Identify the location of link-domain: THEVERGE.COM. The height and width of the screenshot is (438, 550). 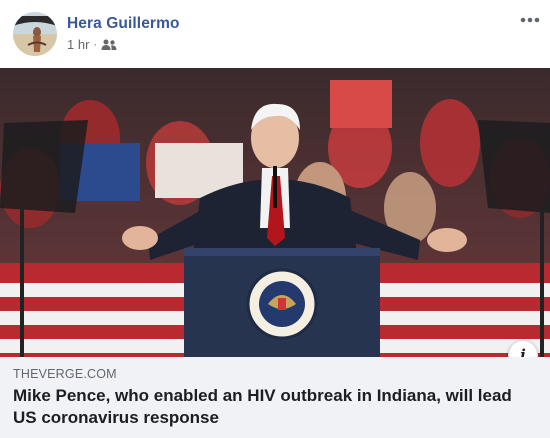
(65, 374).